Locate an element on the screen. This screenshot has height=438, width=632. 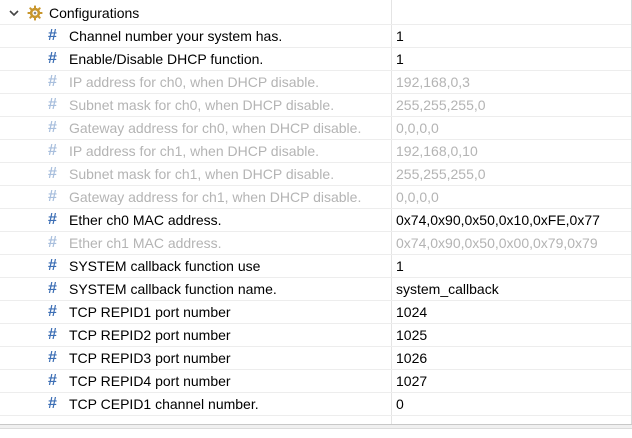
property-value: 0 is located at coordinates (400, 404).